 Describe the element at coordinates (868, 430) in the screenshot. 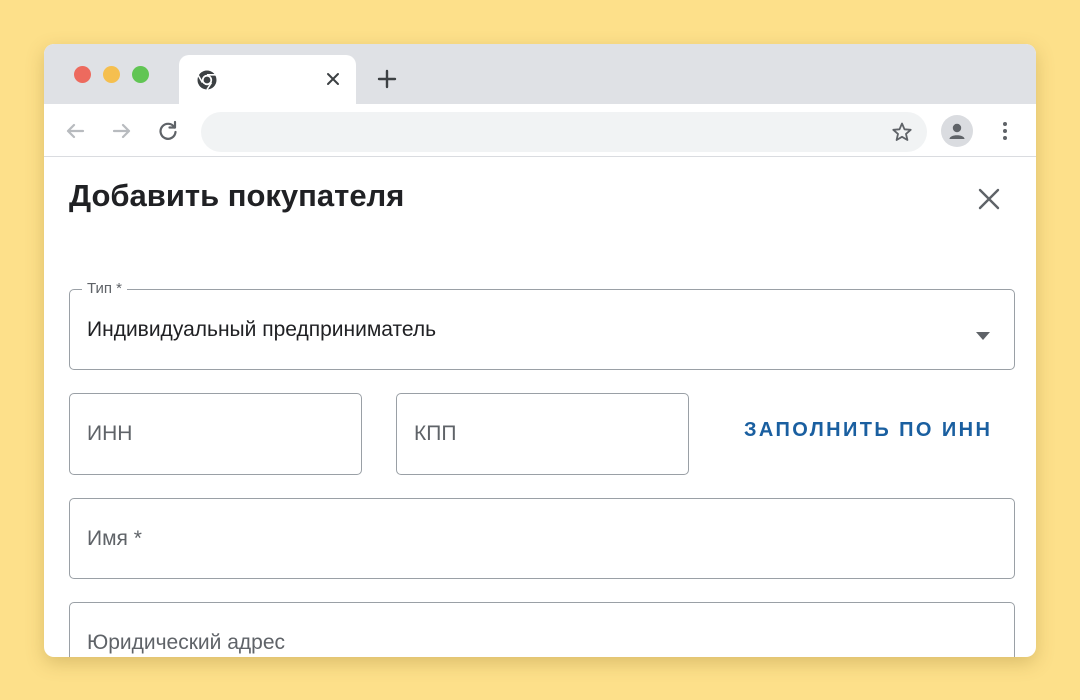

I see `fill-by-inn-button: ЗАПОЛНИТЬ ПО ИНН` at that location.